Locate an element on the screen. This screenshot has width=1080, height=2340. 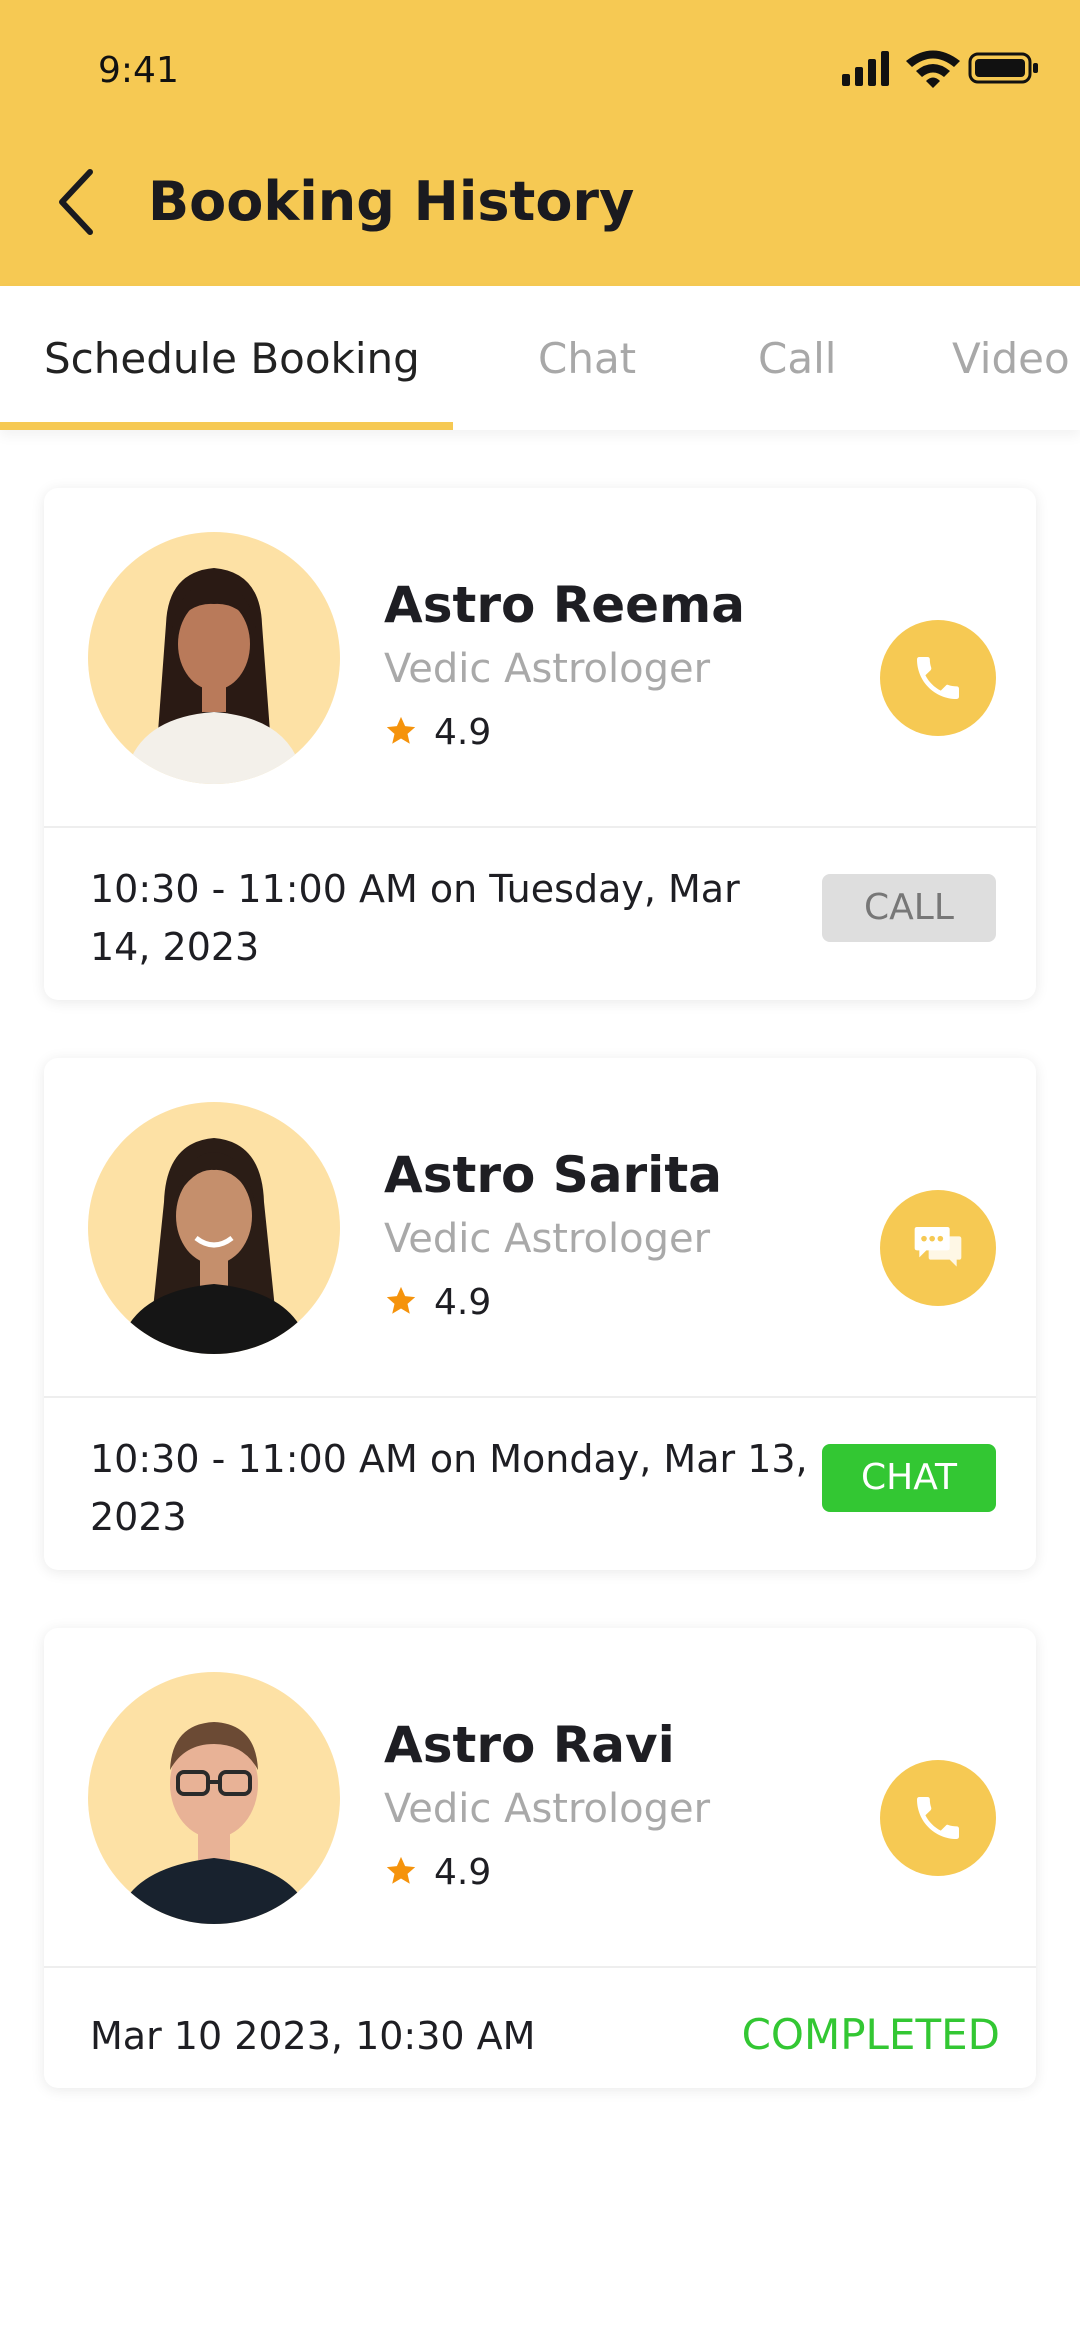
status-icons is located at coordinates (940, 69).